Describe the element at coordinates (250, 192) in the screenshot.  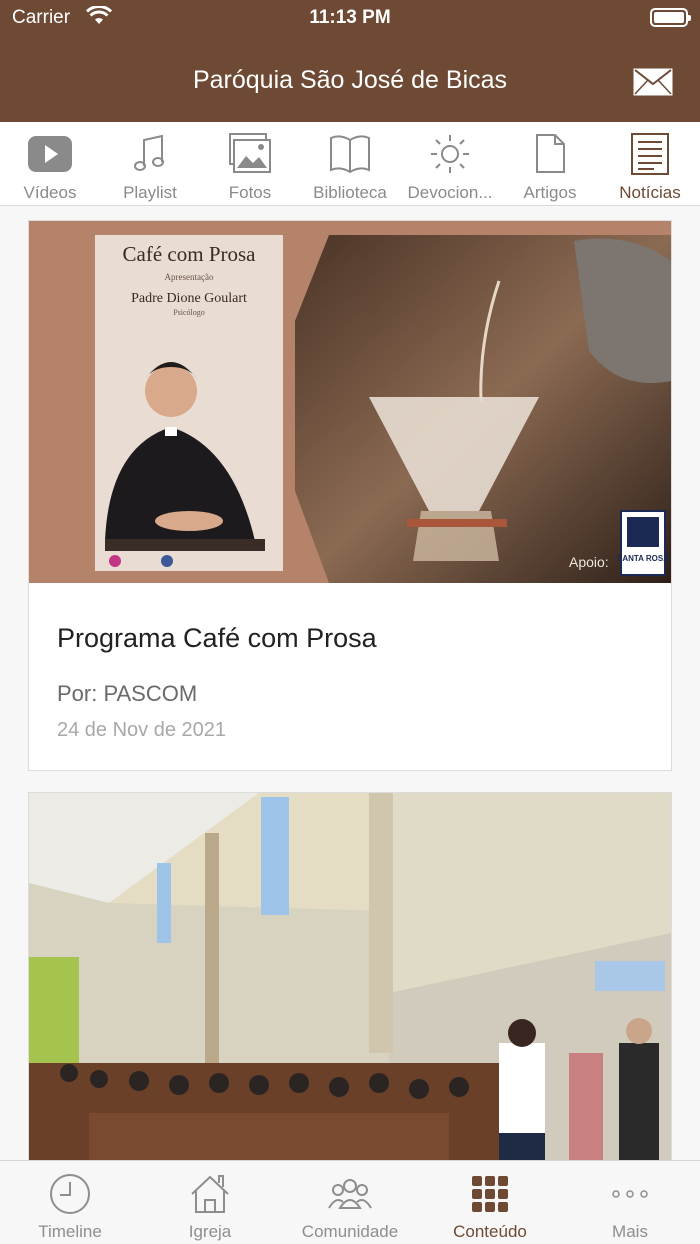
I see `tab-label: Fotos` at that location.